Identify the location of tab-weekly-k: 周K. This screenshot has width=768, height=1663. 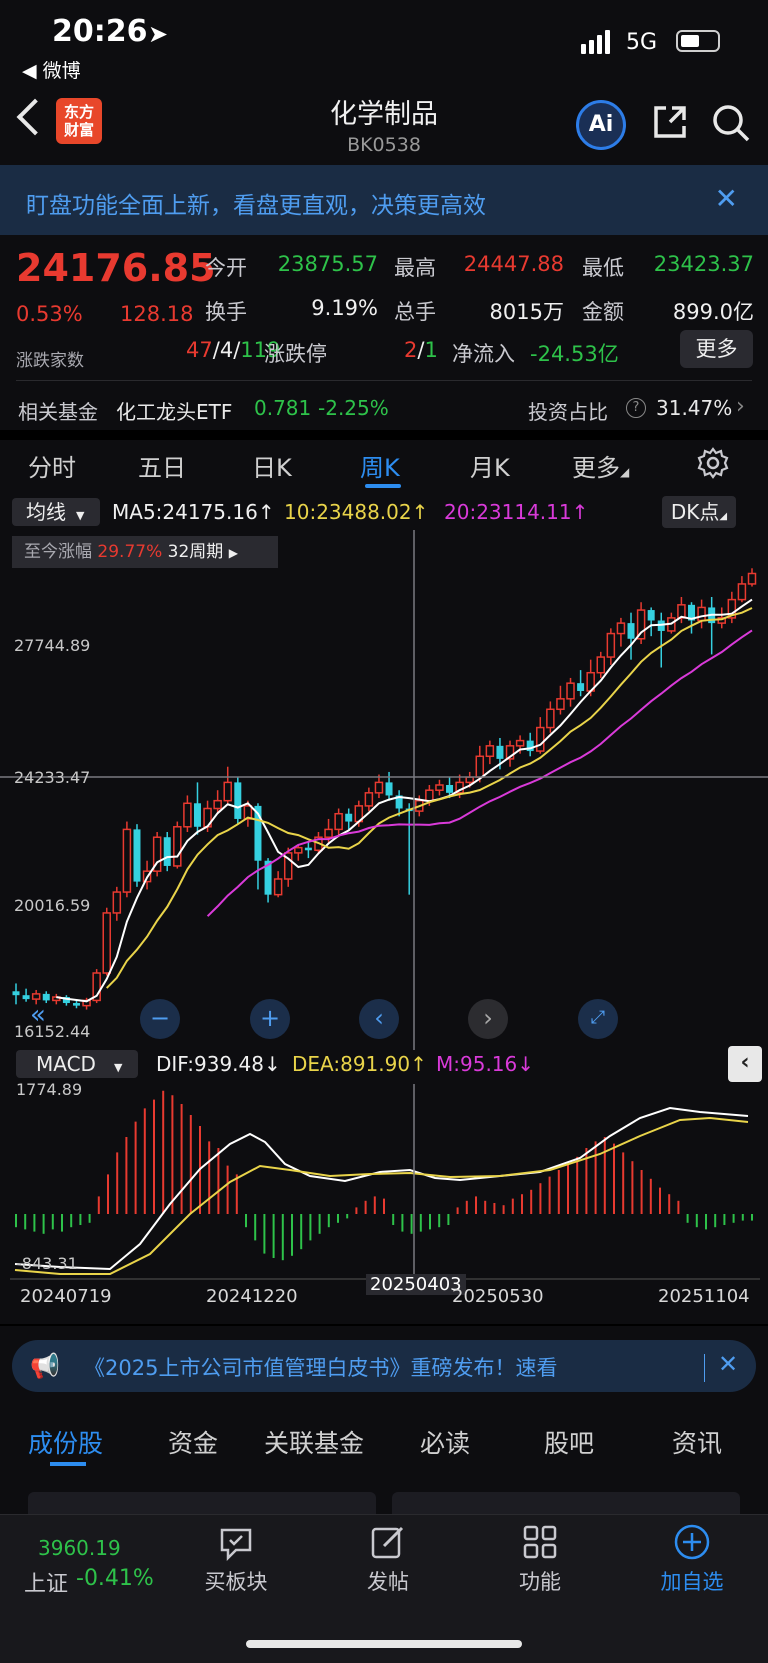
(380, 465).